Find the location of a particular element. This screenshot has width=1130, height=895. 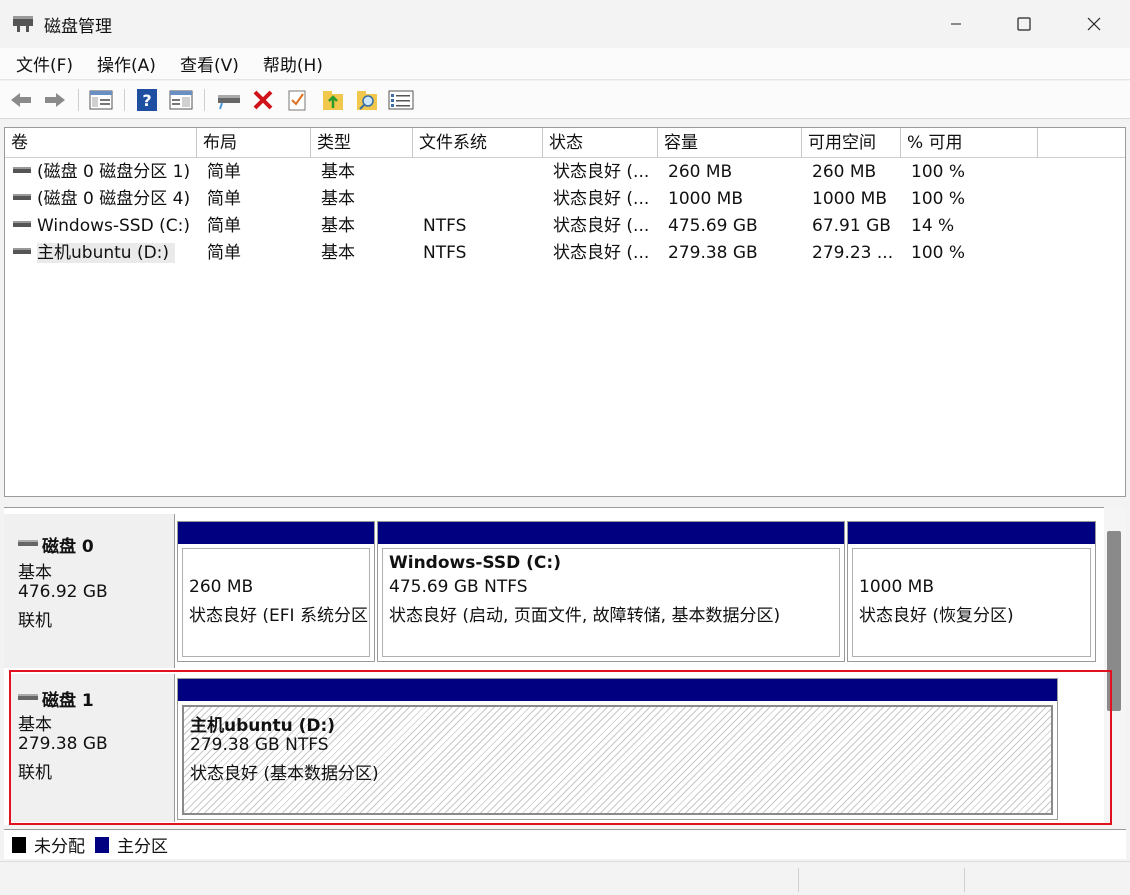

back-icon is located at coordinates (21, 100).